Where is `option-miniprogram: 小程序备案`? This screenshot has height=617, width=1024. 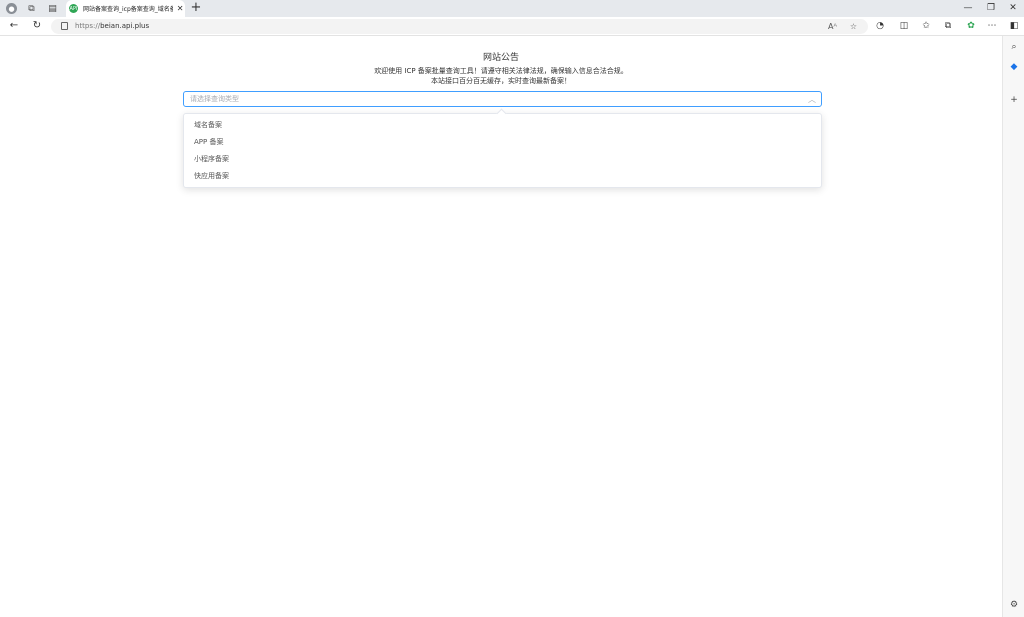
option-miniprogram: 小程序备案 is located at coordinates (502, 159).